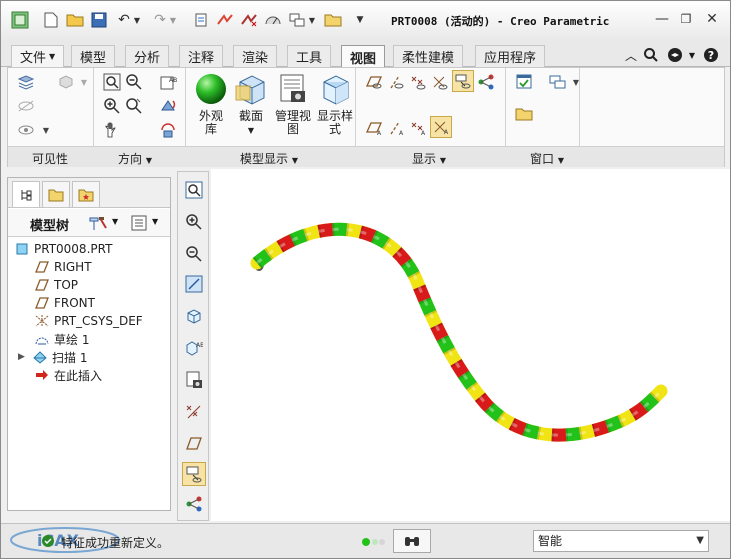  I want to click on activate-window-icon, so click(524, 82).